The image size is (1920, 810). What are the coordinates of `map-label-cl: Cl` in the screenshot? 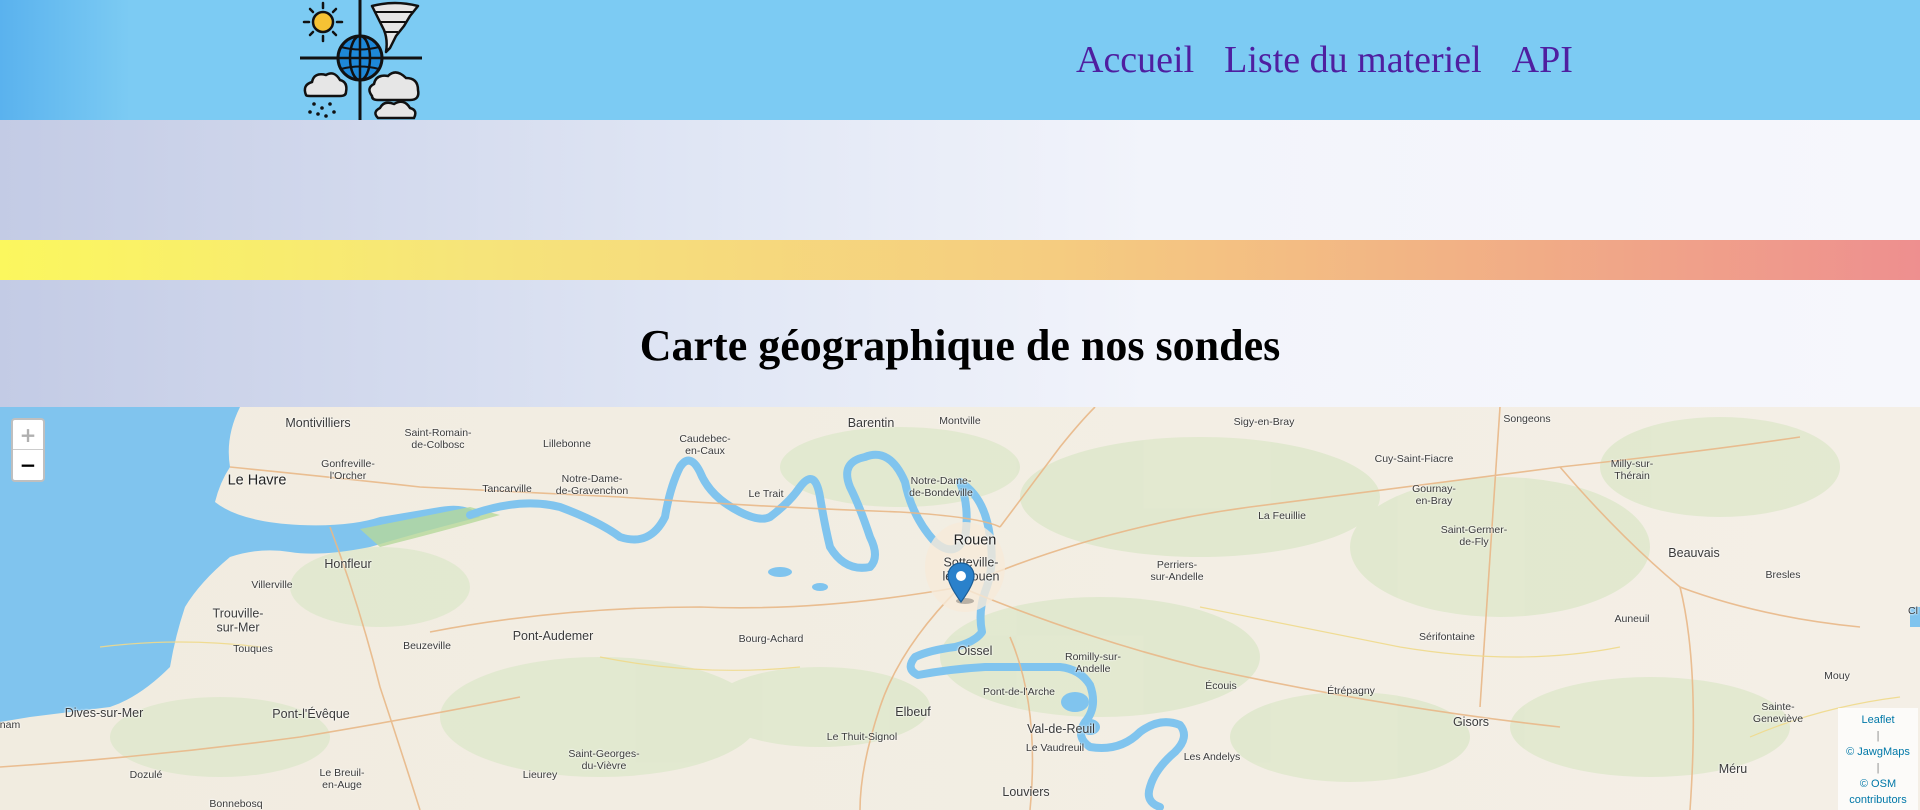 It's located at (1913, 610).